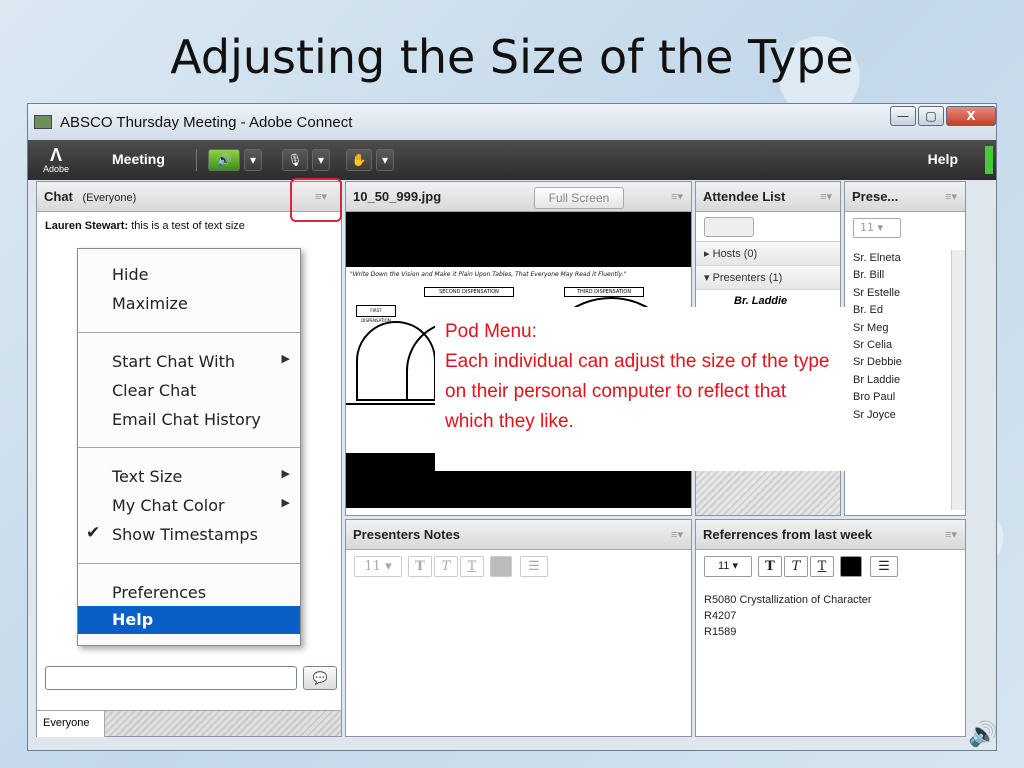 This screenshot has height=768, width=1024. Describe the element at coordinates (518, 535) in the screenshot. I see `notes-pod-header: Presenters Notes ≡▾` at that location.